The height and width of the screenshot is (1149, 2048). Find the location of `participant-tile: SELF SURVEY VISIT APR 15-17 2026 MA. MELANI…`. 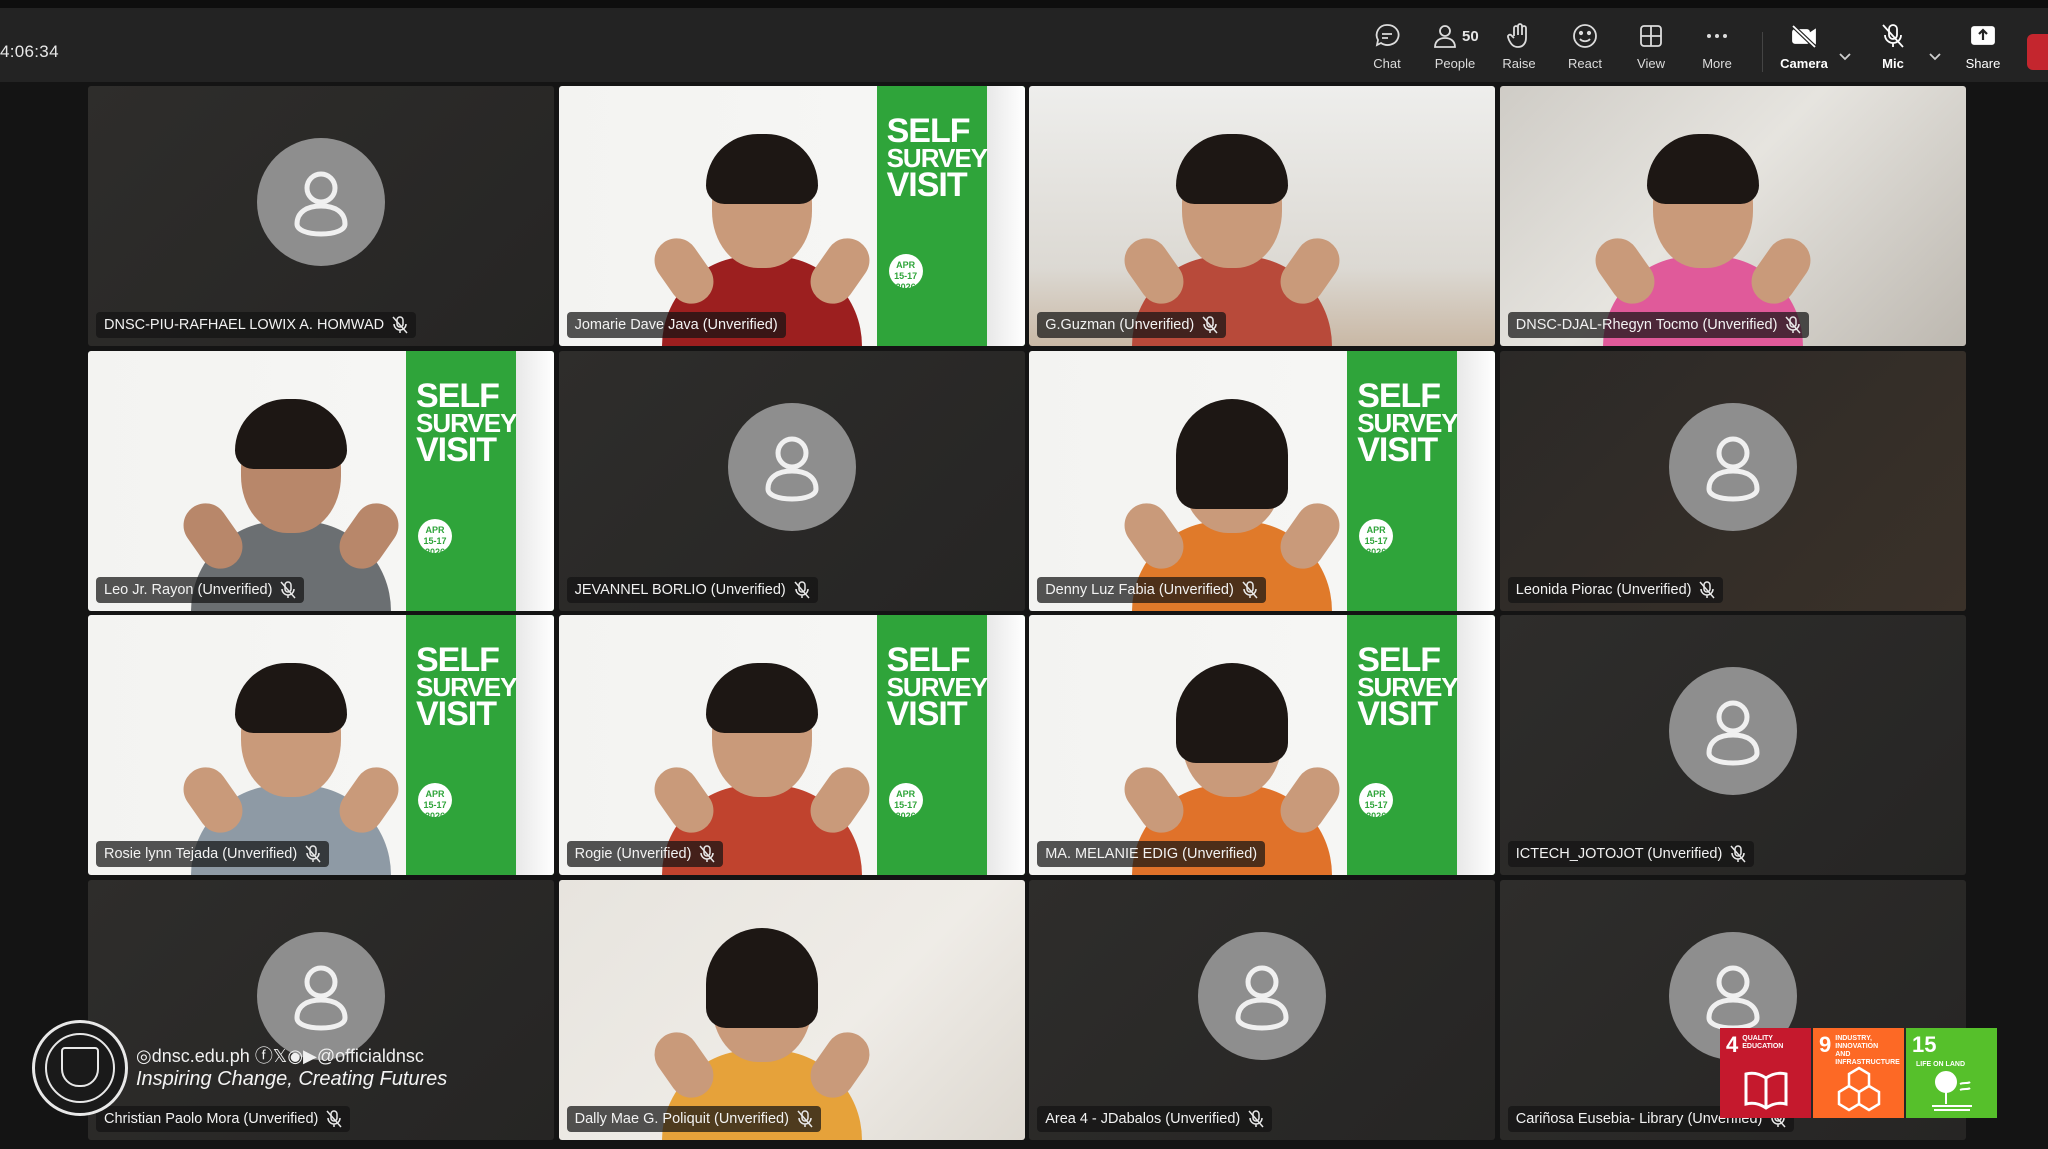

participant-tile: SELF SURVEY VISIT APR 15-17 2026 MA. MELANI… is located at coordinates (1262, 745).